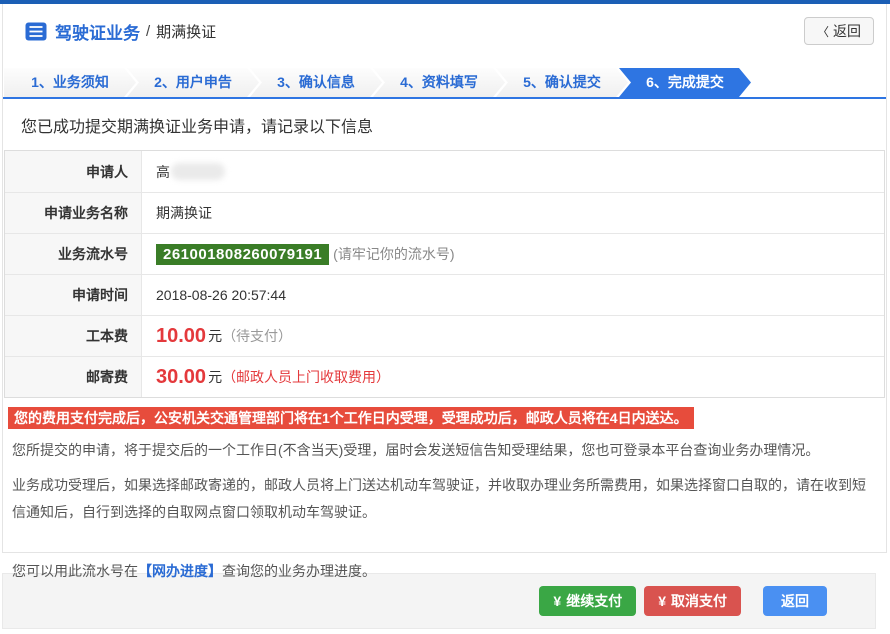 The width and height of the screenshot is (890, 634). Describe the element at coordinates (181, 335) in the screenshot. I see `production-fee-amount: 10.00` at that location.